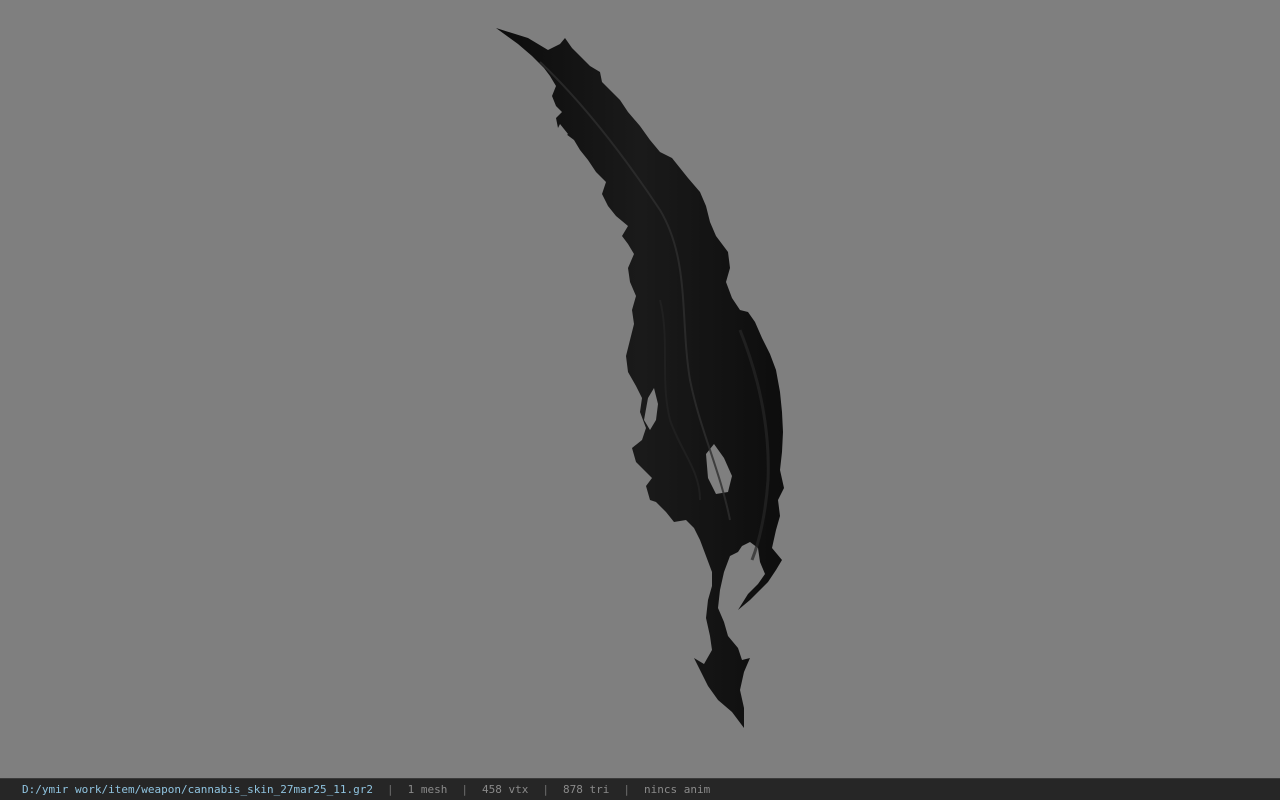 The height and width of the screenshot is (800, 1280). Describe the element at coordinates (677, 789) in the screenshot. I see `animation-status: nincs anim` at that location.